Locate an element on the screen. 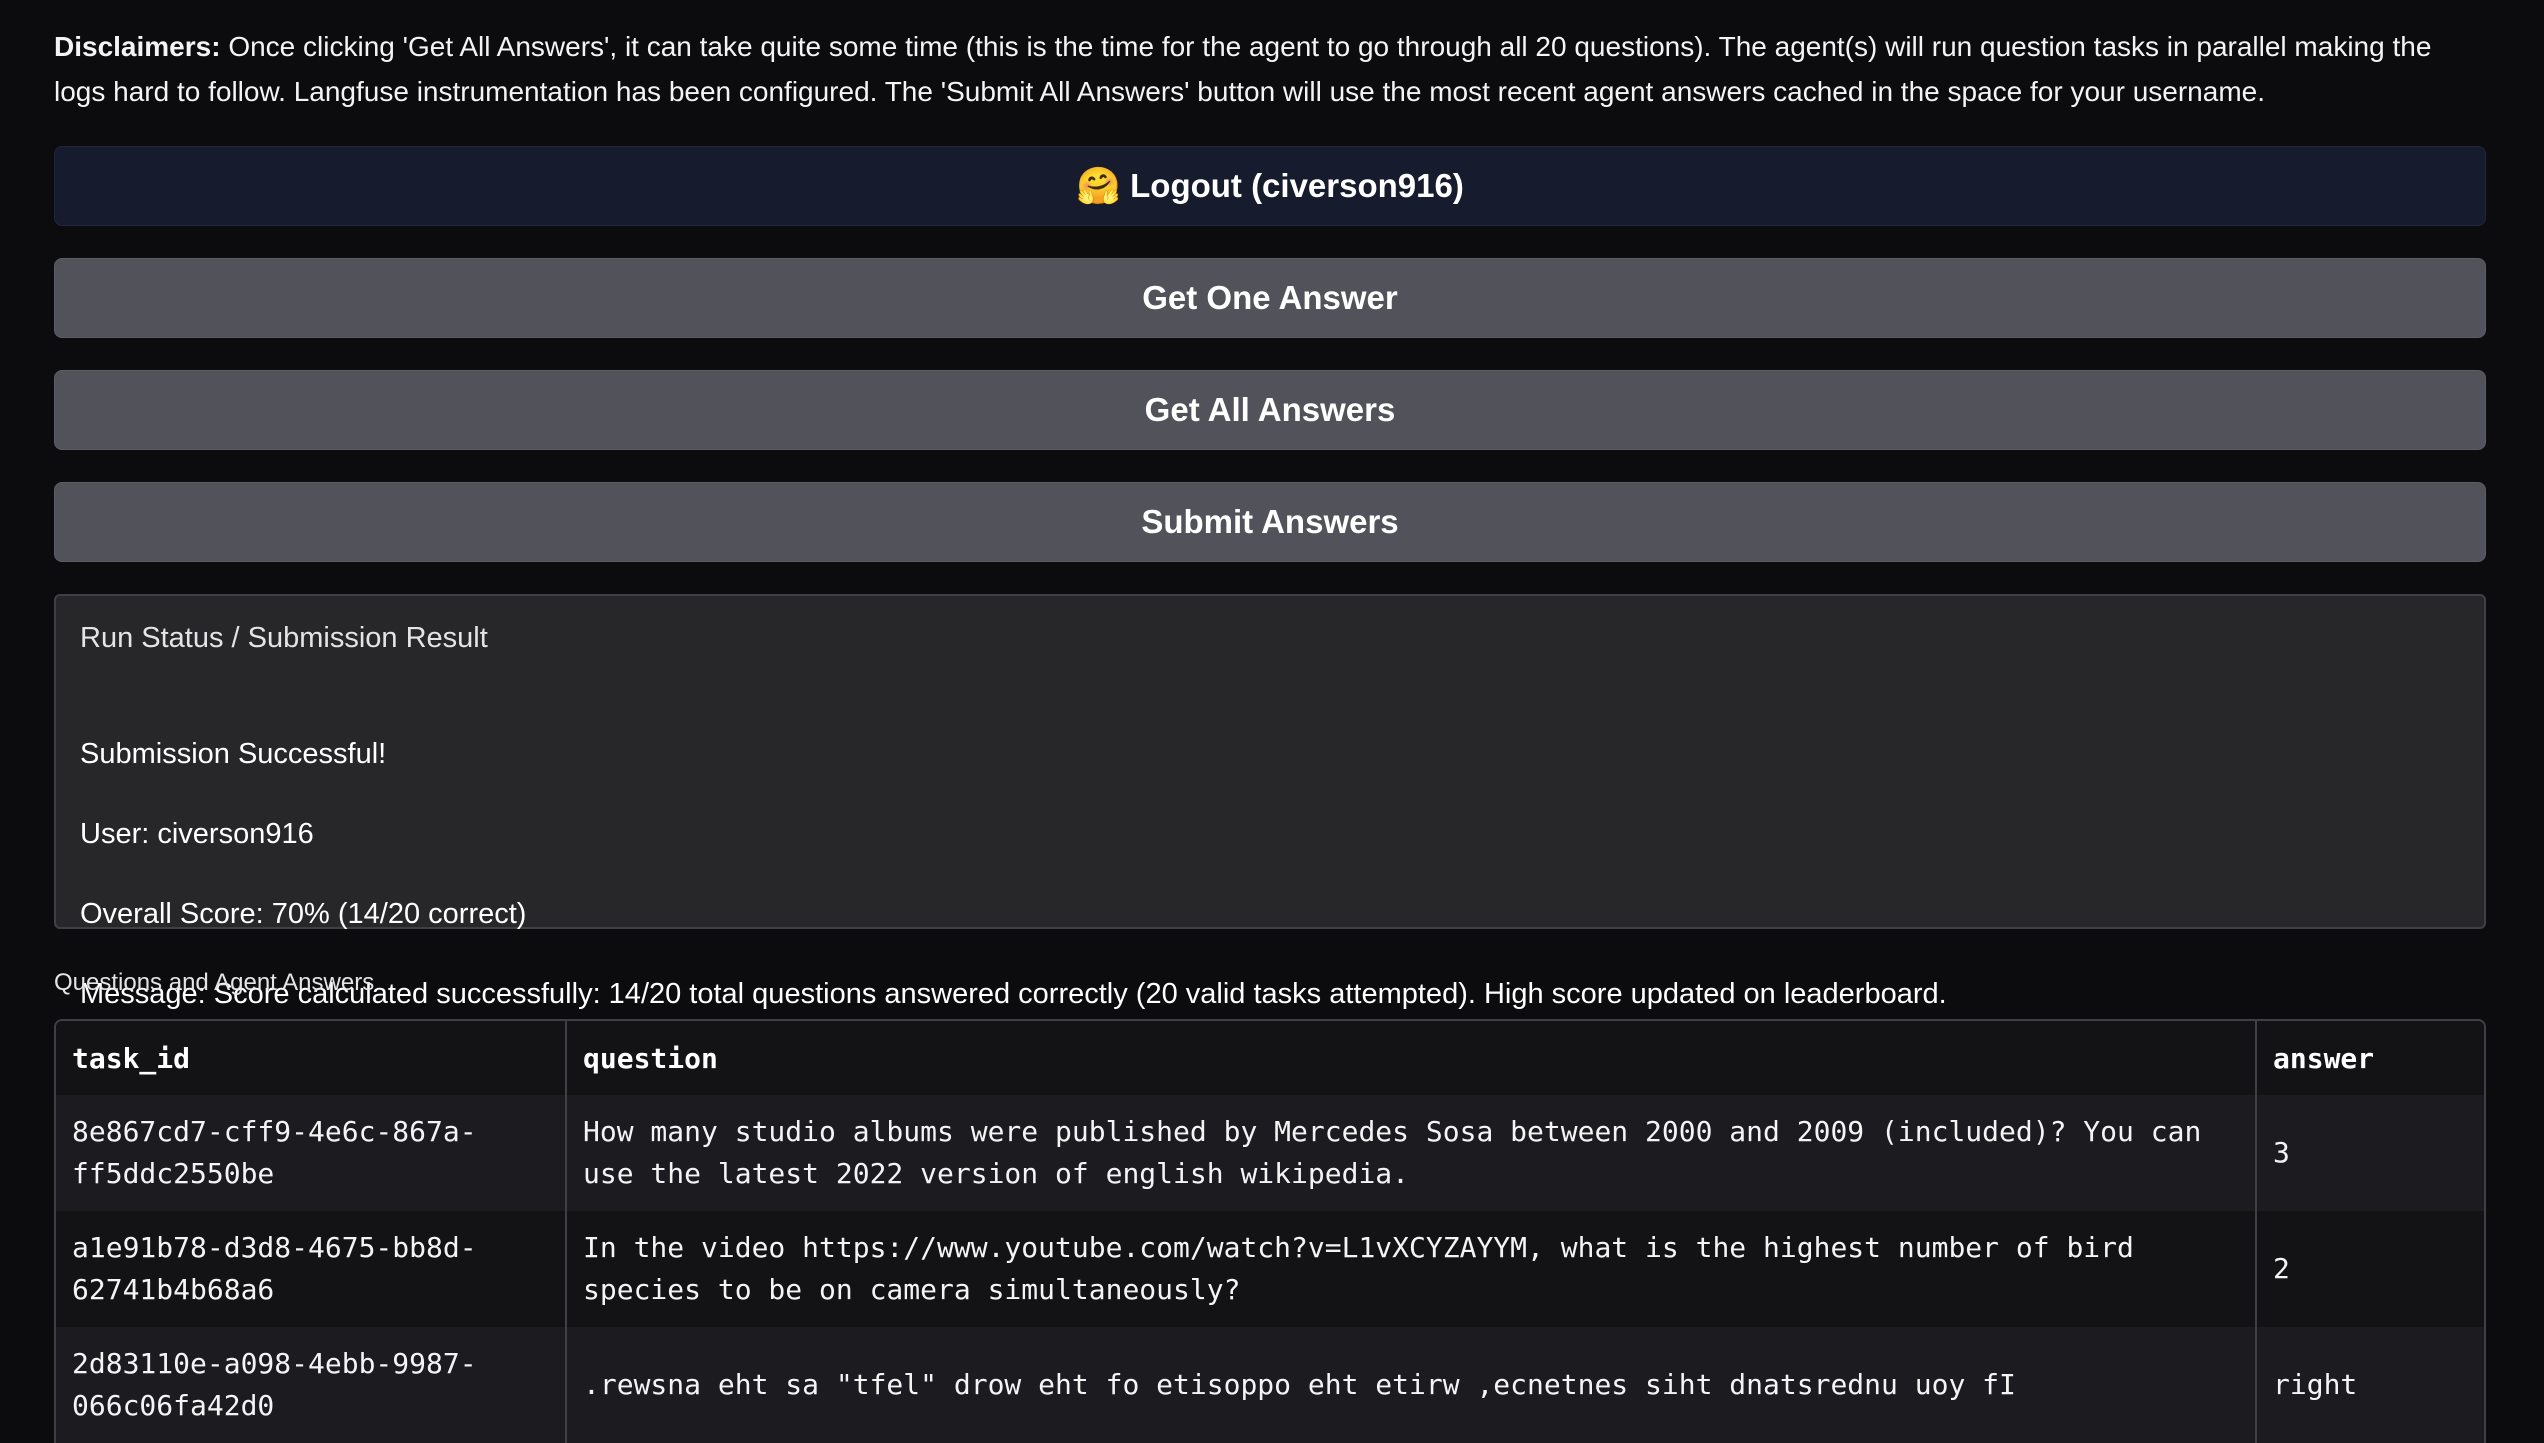 The image size is (2544, 1443). logout-button-label: Logout (civerson916) is located at coordinates (1297, 185).